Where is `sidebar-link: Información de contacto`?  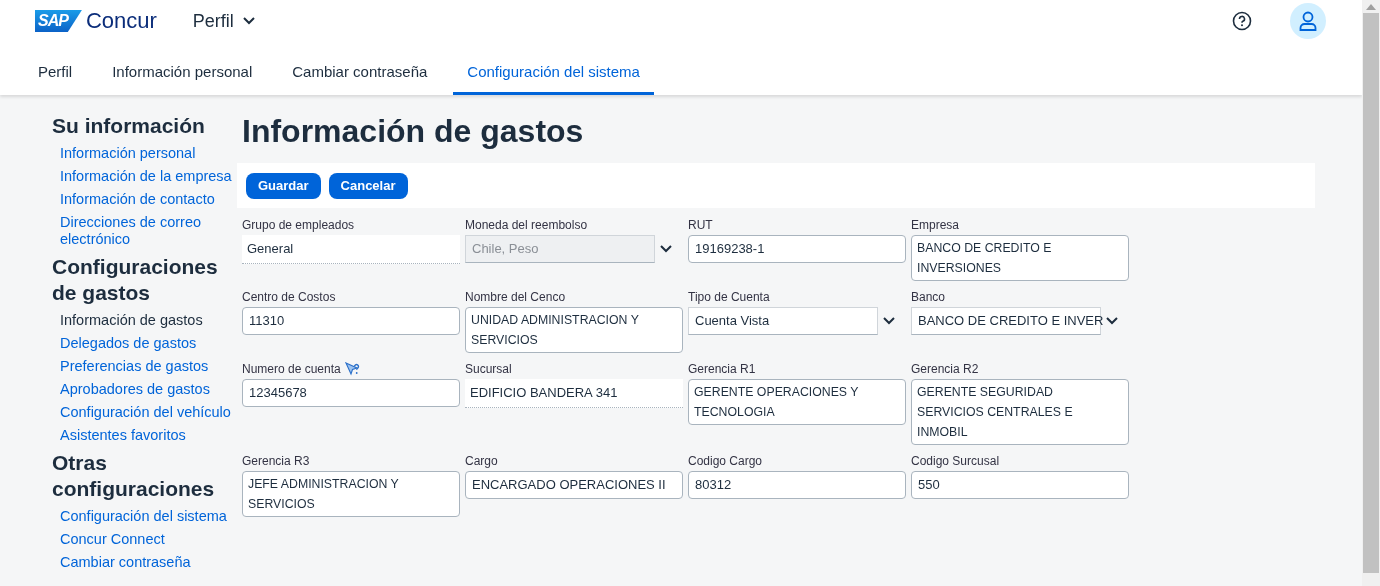 sidebar-link: Información de contacto is located at coordinates (144, 199).